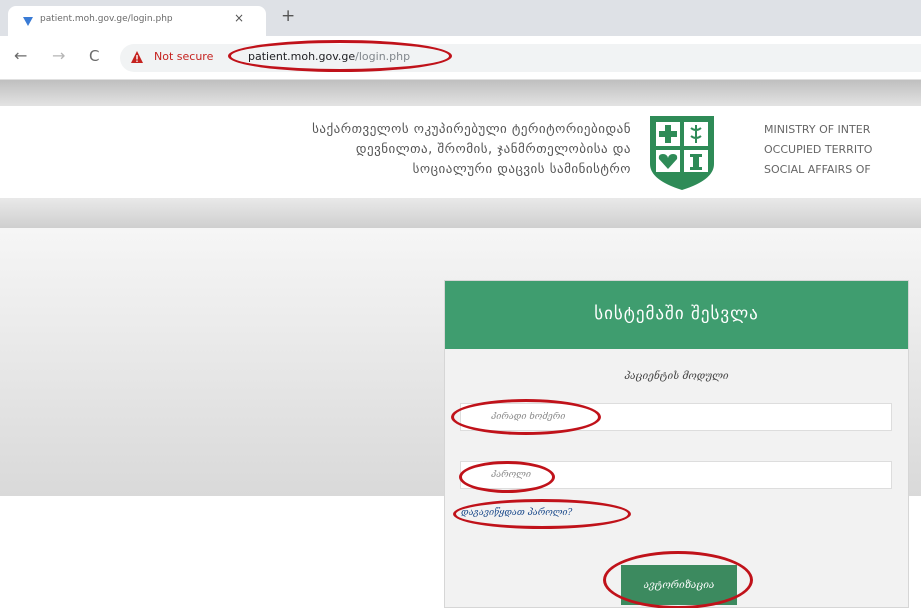  I want to click on password-input, so click(676, 475).